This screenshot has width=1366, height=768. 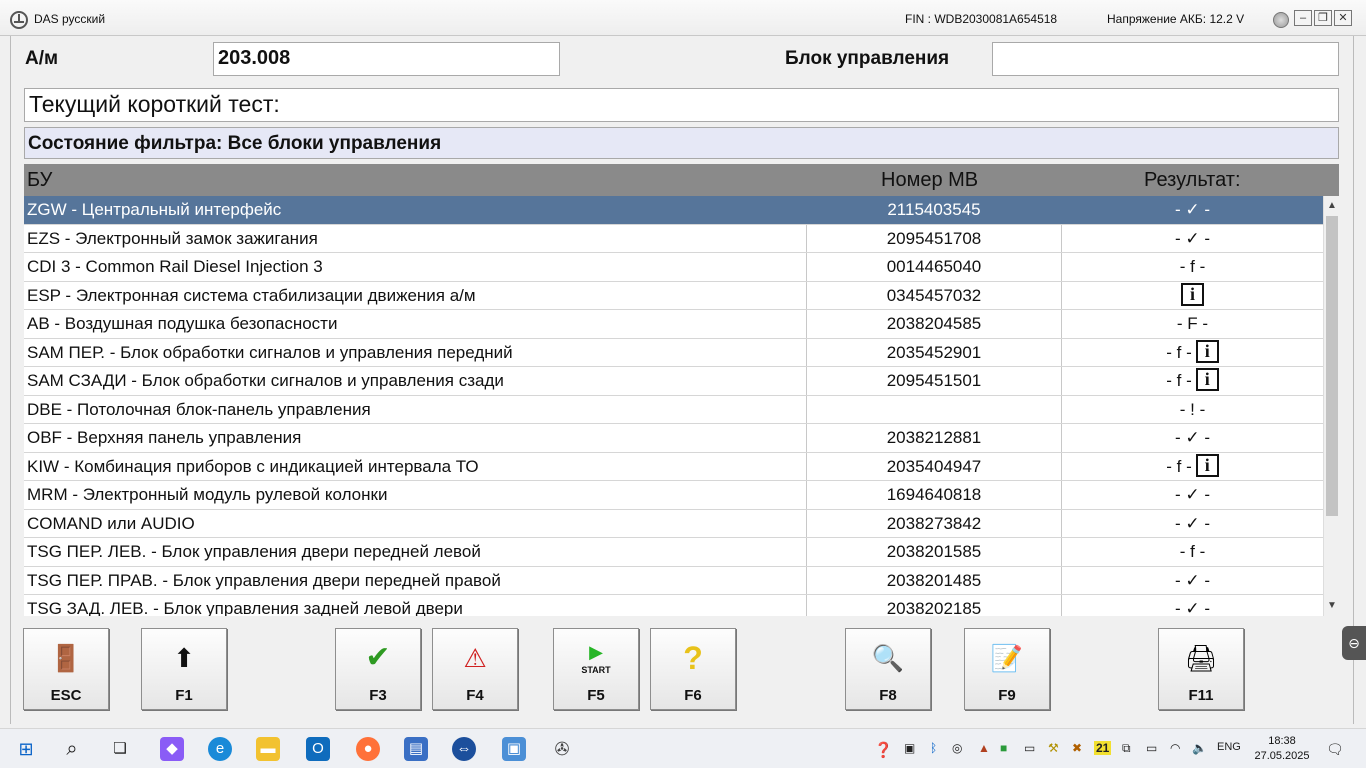 What do you see at coordinates (514, 749) in the screenshot?
I see `remote-app-icon: ▣` at bounding box center [514, 749].